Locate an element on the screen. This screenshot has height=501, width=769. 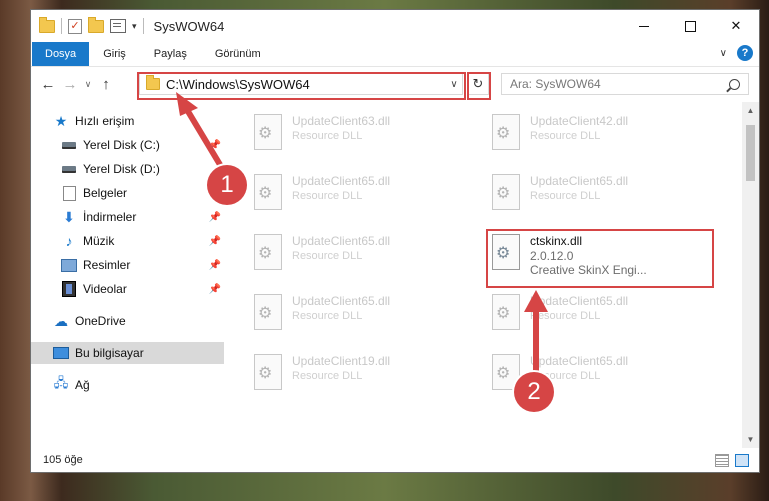
step-1-badge: 1 is located at coordinates (227, 185).